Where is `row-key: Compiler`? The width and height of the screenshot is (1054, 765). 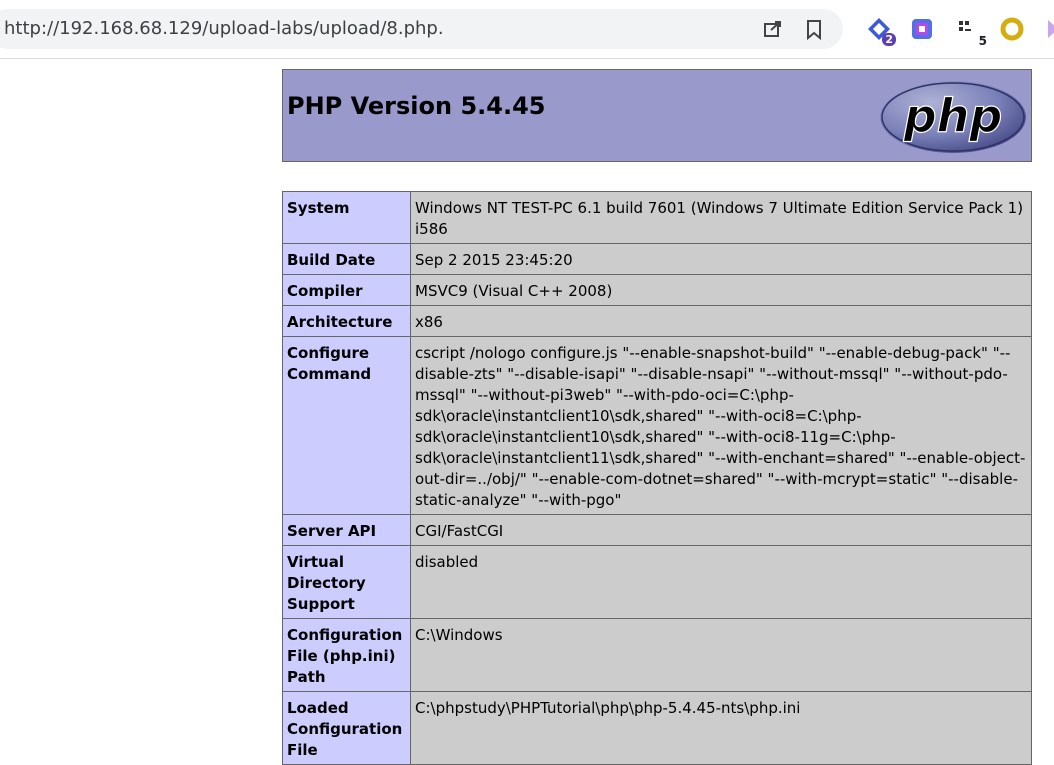
row-key: Compiler is located at coordinates (346, 290).